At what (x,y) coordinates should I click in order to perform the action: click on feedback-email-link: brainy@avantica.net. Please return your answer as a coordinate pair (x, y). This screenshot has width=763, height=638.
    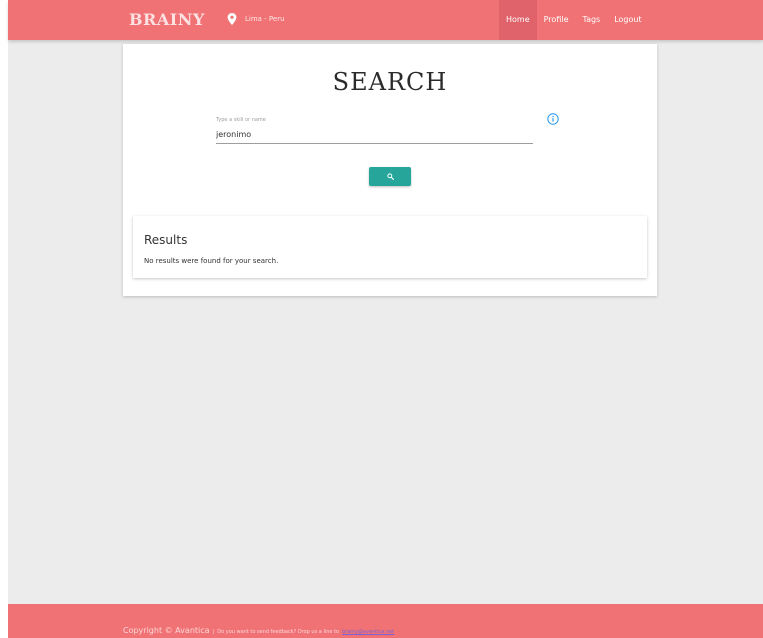
    Looking at the image, I should click on (368, 632).